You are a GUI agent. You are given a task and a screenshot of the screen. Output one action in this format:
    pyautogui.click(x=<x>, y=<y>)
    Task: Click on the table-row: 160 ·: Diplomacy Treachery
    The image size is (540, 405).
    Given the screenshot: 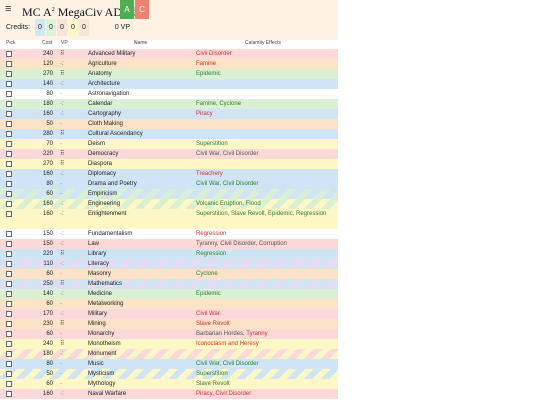 What is the action you would take?
    pyautogui.click(x=169, y=174)
    